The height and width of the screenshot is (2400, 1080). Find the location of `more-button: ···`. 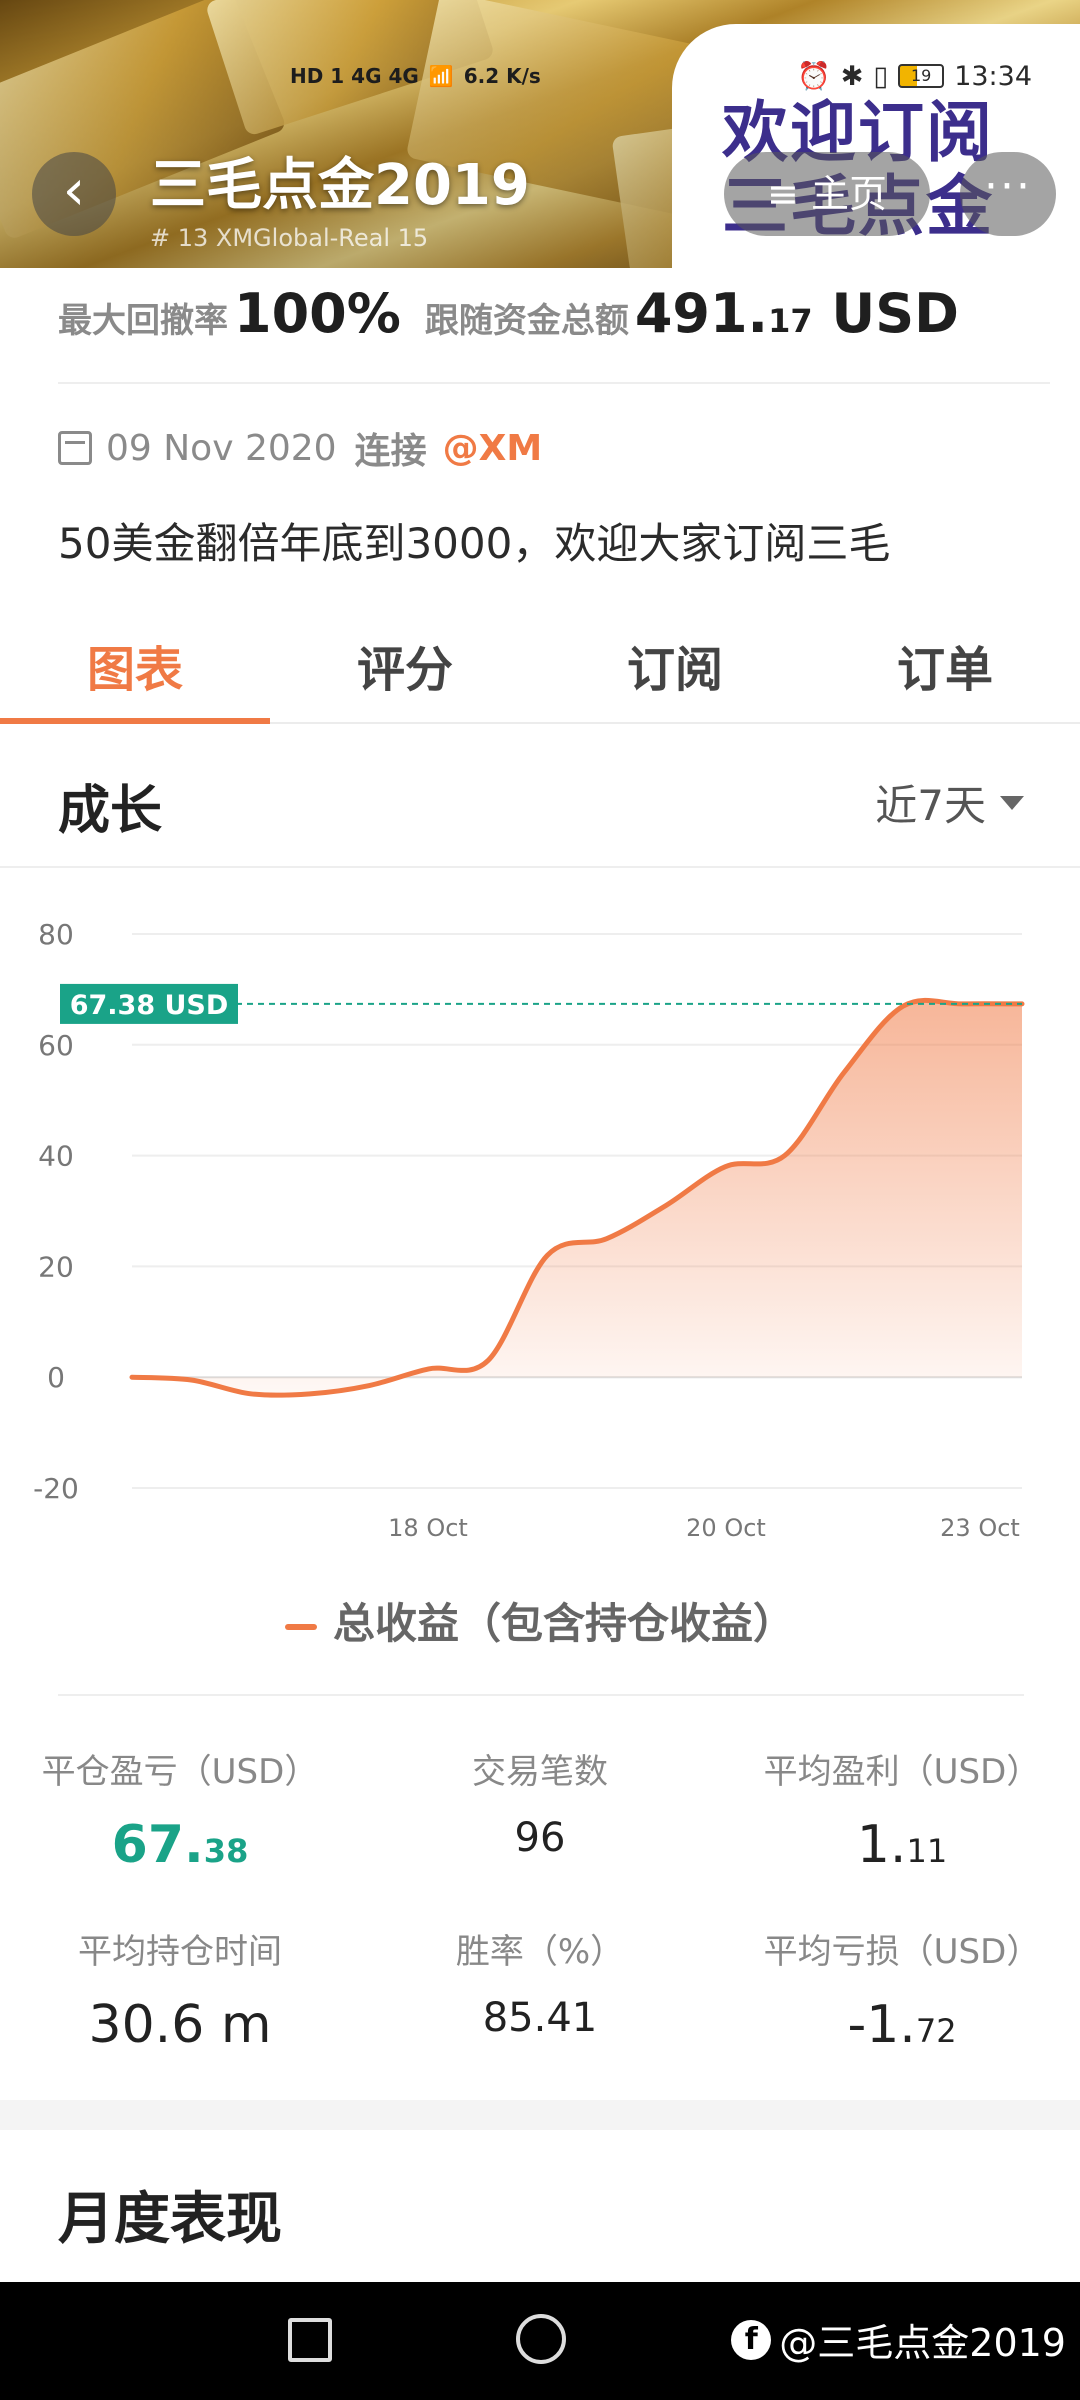

more-button: ··· is located at coordinates (1008, 194).